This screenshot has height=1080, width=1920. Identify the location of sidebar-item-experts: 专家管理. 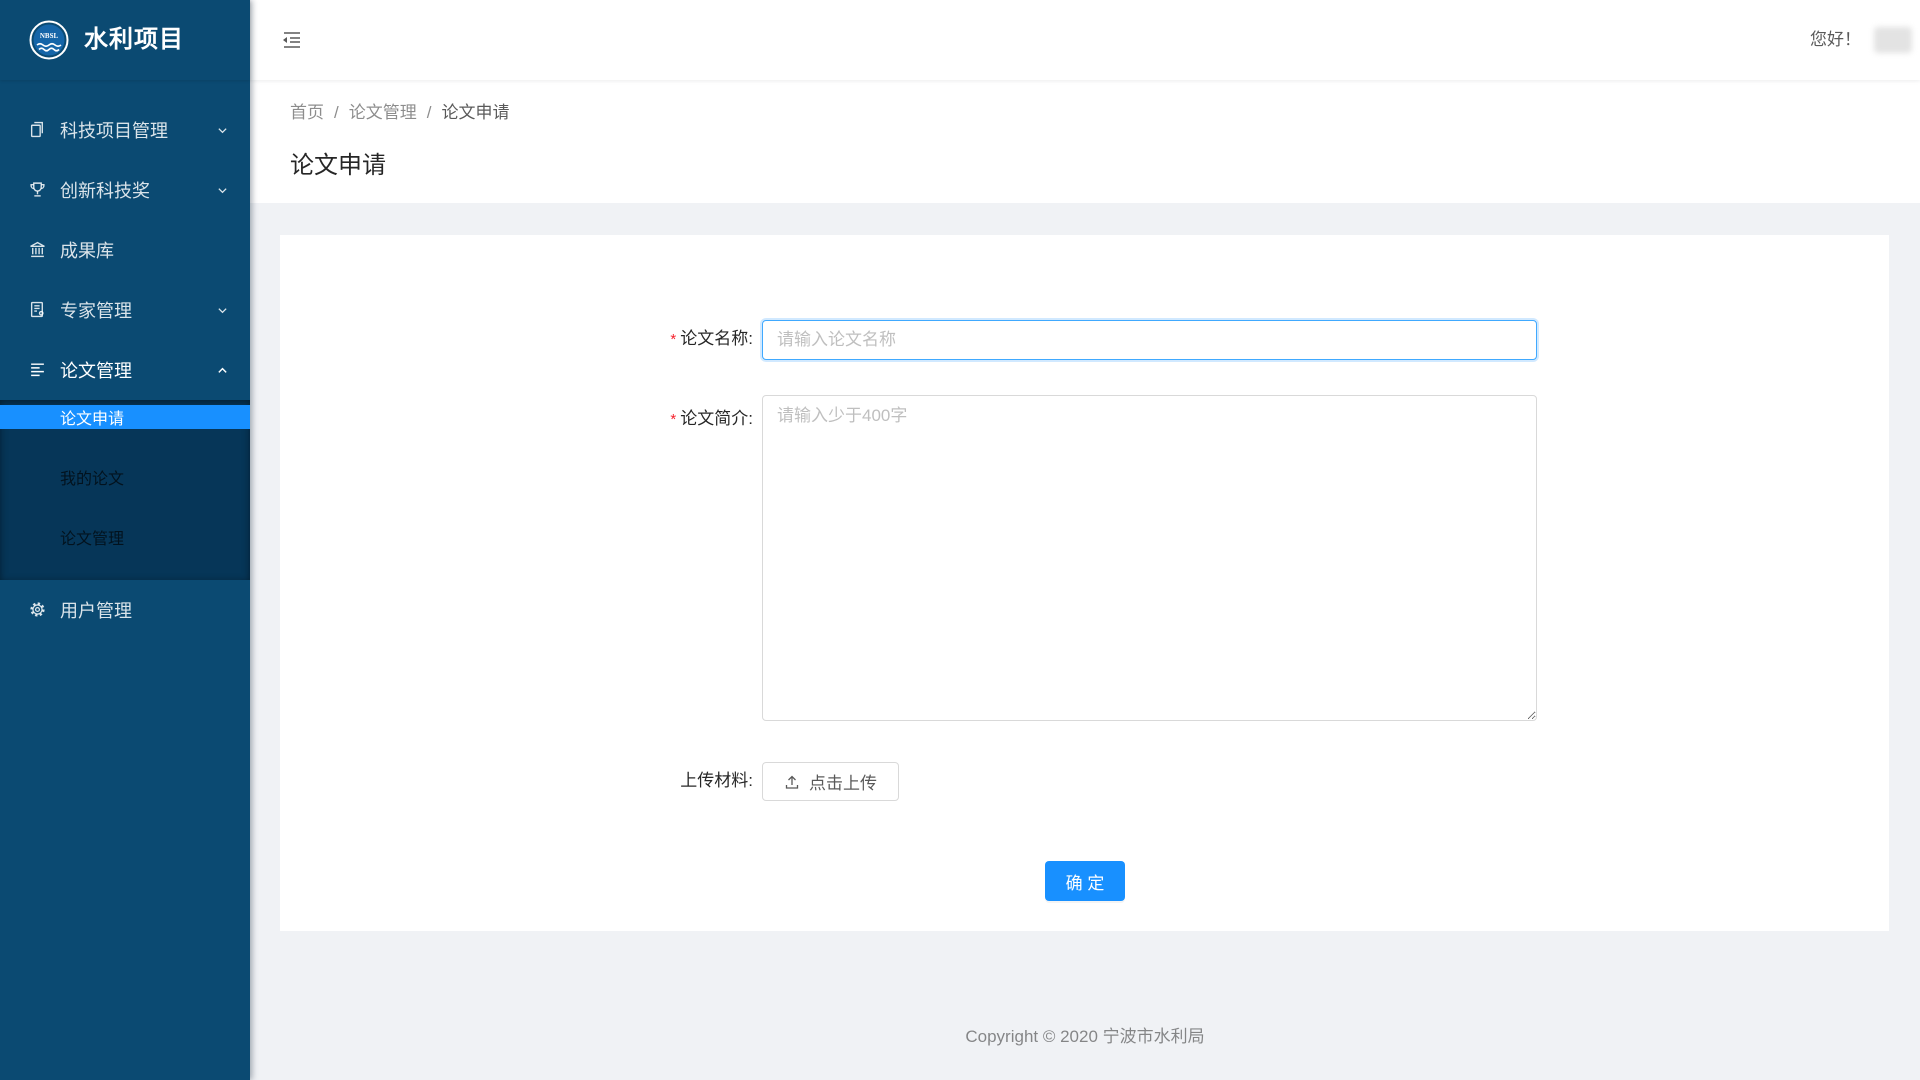
(125, 310).